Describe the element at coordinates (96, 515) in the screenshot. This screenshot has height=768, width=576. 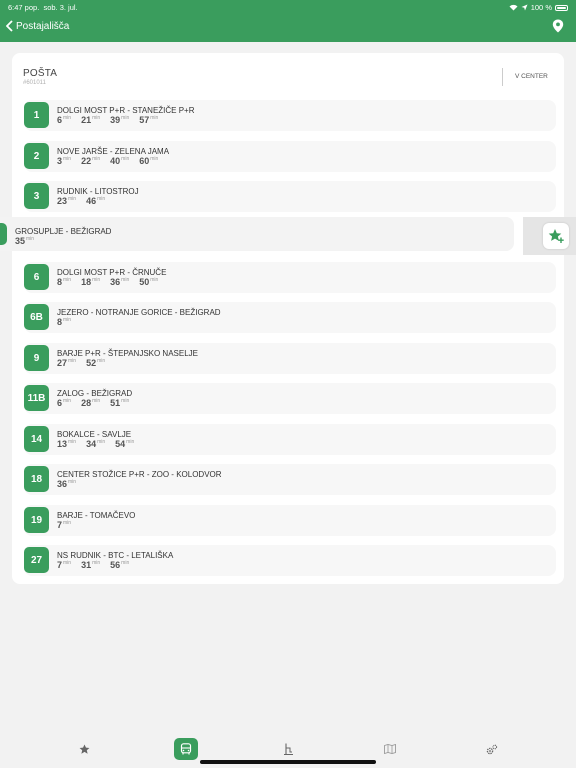
I see `route-name: BARJE - TOMAČEVO` at that location.